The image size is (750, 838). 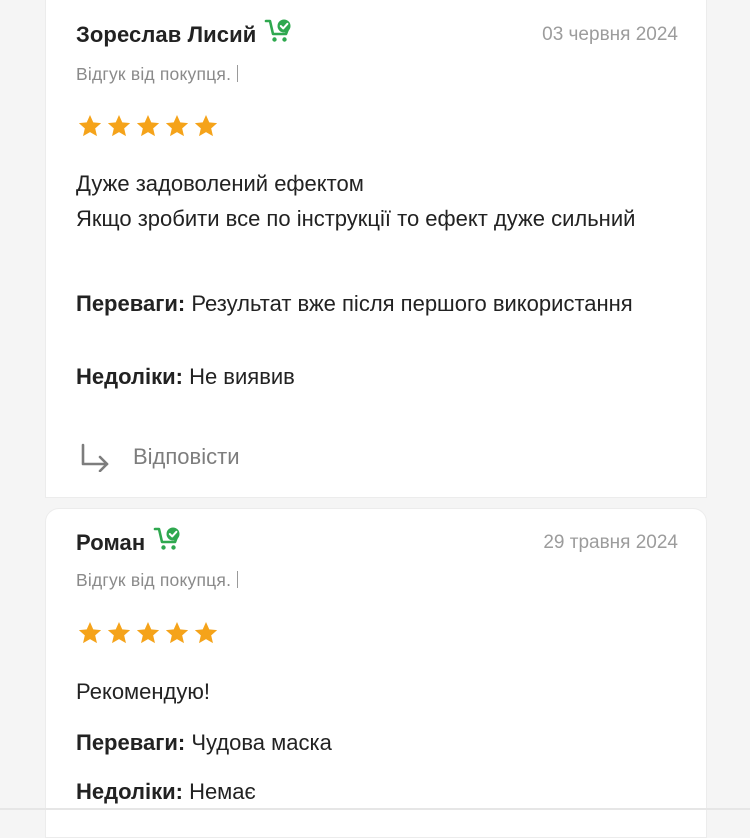 What do you see at coordinates (242, 376) in the screenshot?
I see `cons-text: Не виявив` at bounding box center [242, 376].